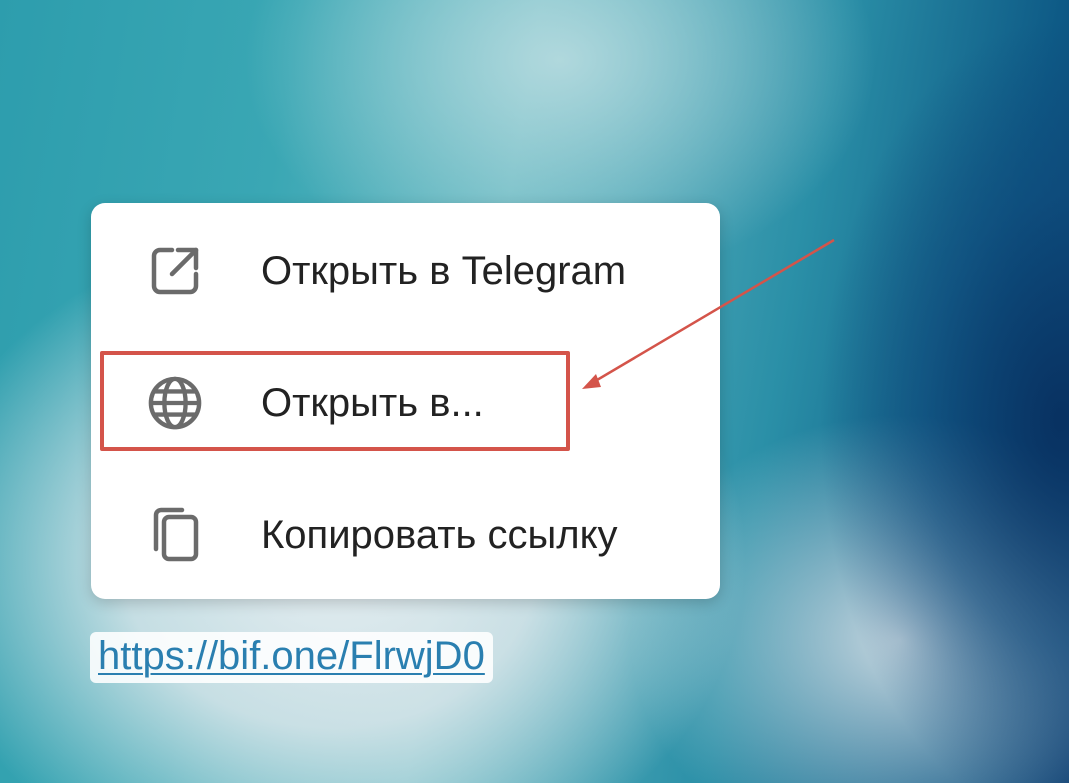 This screenshot has width=1069, height=783. I want to click on menu-item-open-in-telegram: Открыть в Telegram, so click(405, 271).